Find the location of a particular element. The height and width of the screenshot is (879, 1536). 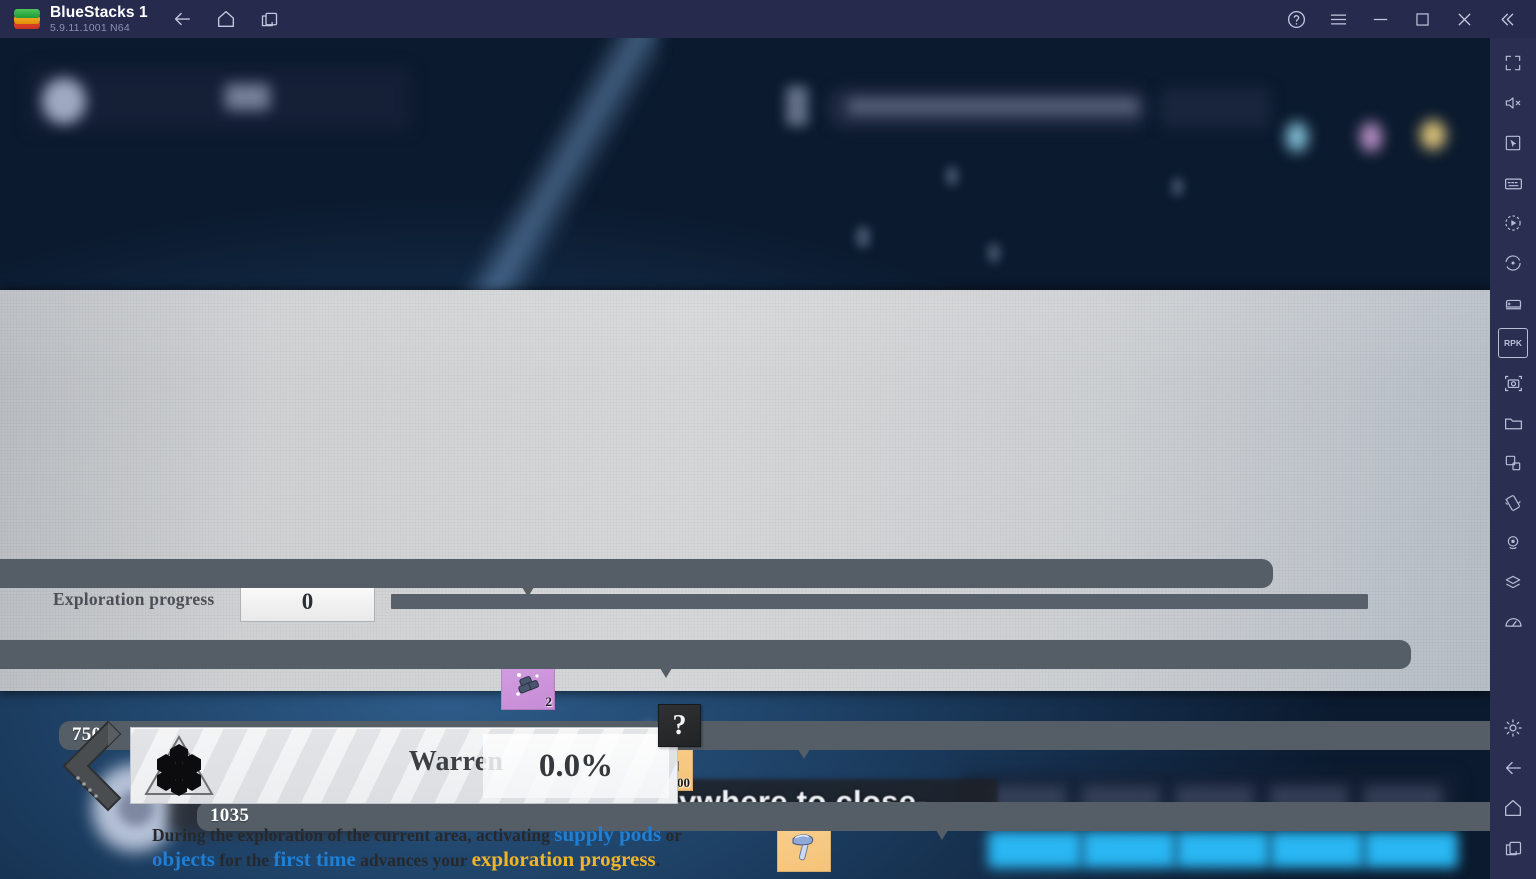

exploration-progress-track is located at coordinates (879, 601).